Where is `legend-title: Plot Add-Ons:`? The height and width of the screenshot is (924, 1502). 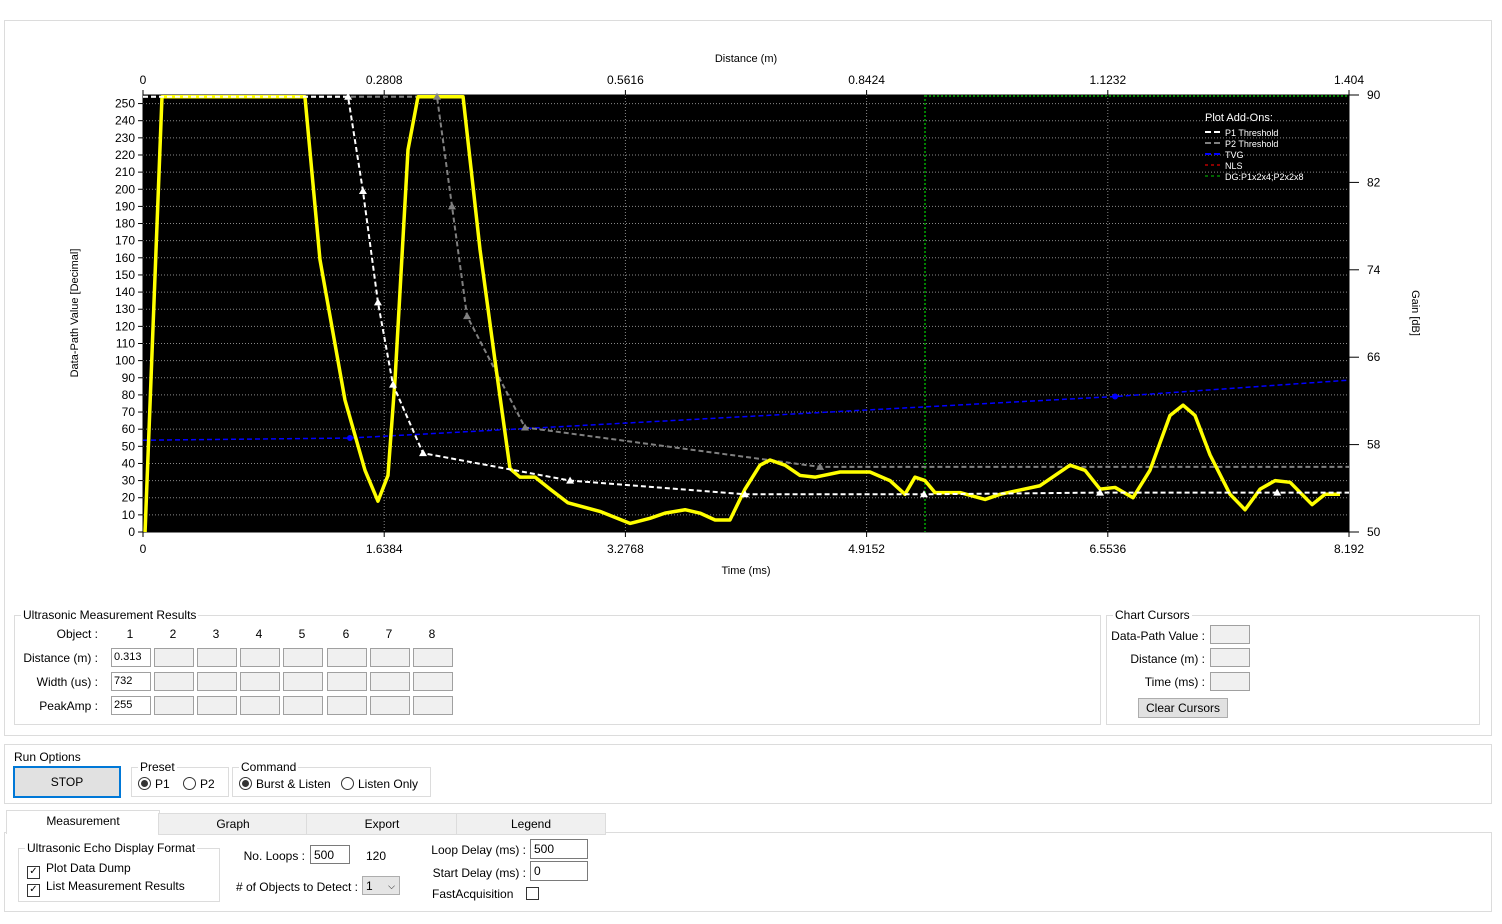 legend-title: Plot Add-Ons: is located at coordinates (1239, 118).